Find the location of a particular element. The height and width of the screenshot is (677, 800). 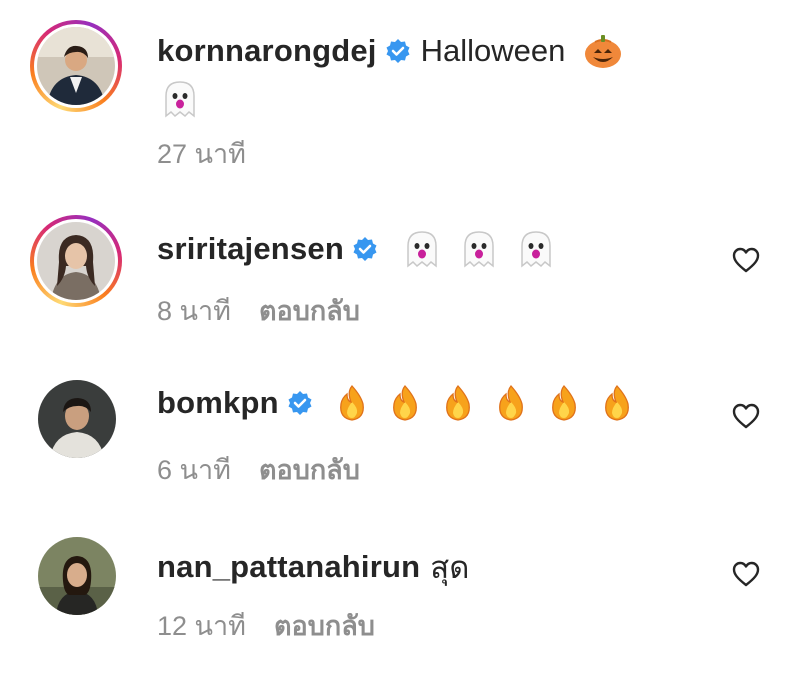

comment-meta: 8 นาที ตอบกลับ is located at coordinates (258, 310).